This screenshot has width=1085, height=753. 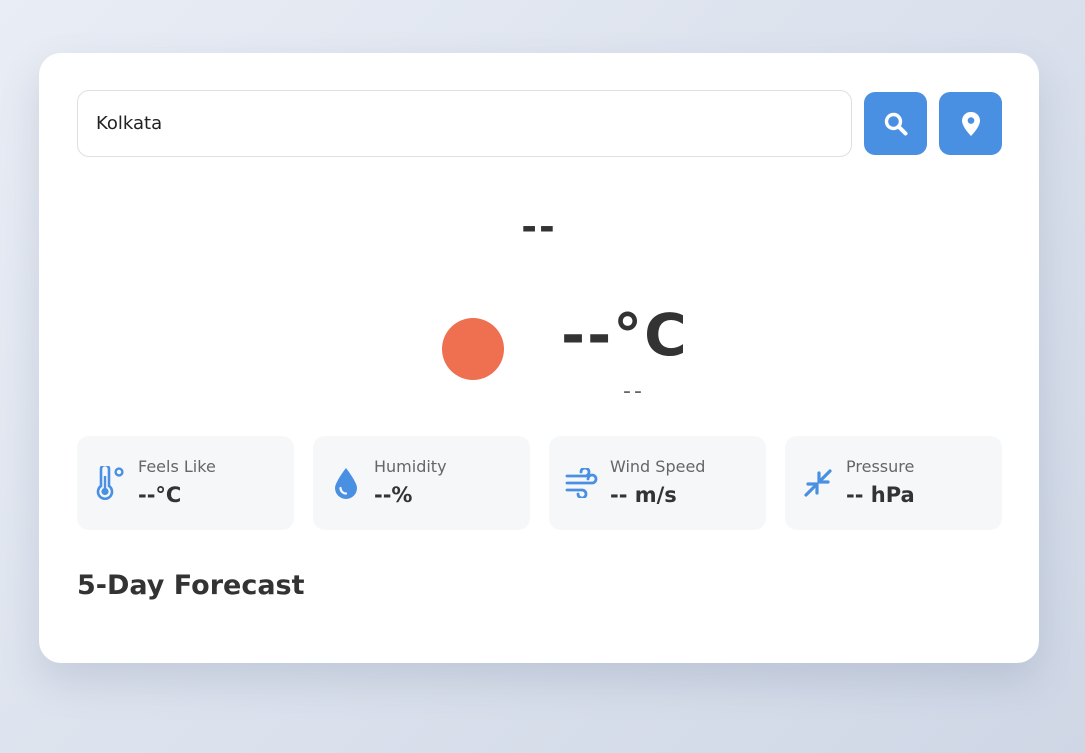 What do you see at coordinates (643, 494) in the screenshot?
I see `wind-speed-value: -- m/s` at bounding box center [643, 494].